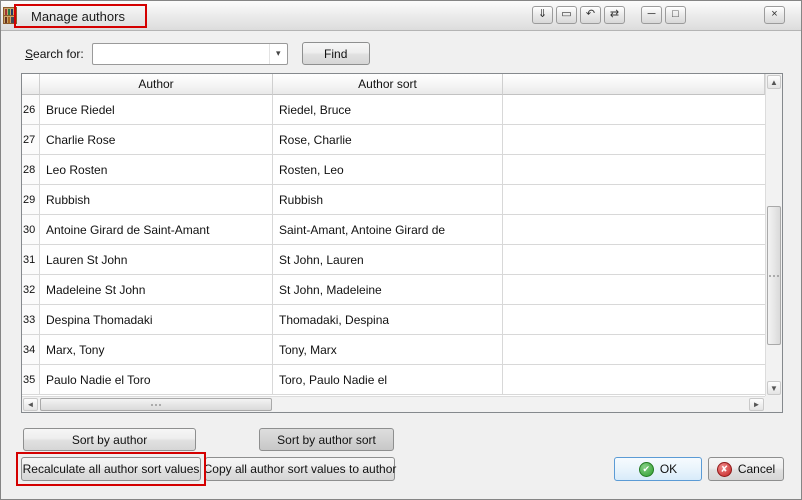  I want to click on row-number: 33, so click(31, 320).